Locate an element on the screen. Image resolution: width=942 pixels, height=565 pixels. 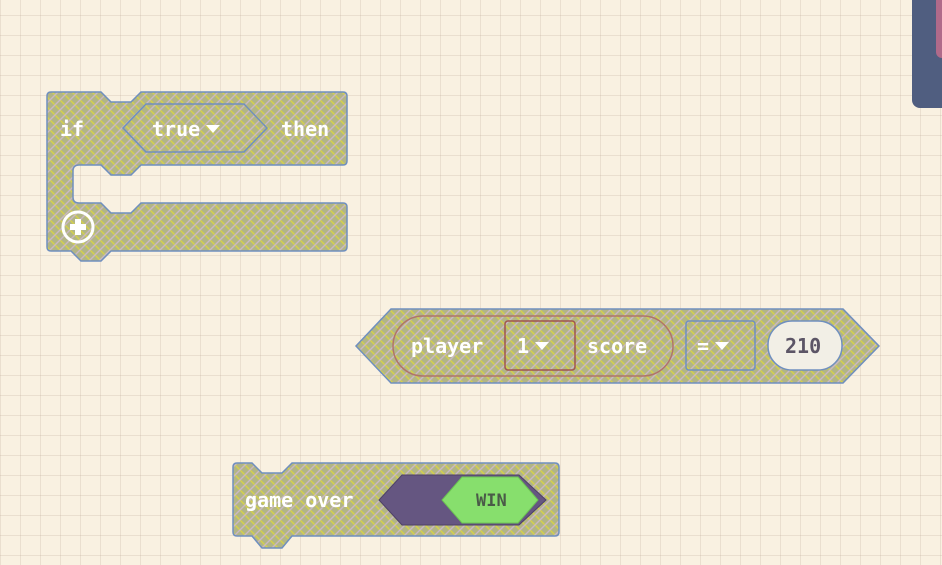
operator-dropdown-box is located at coordinates (720, 345).